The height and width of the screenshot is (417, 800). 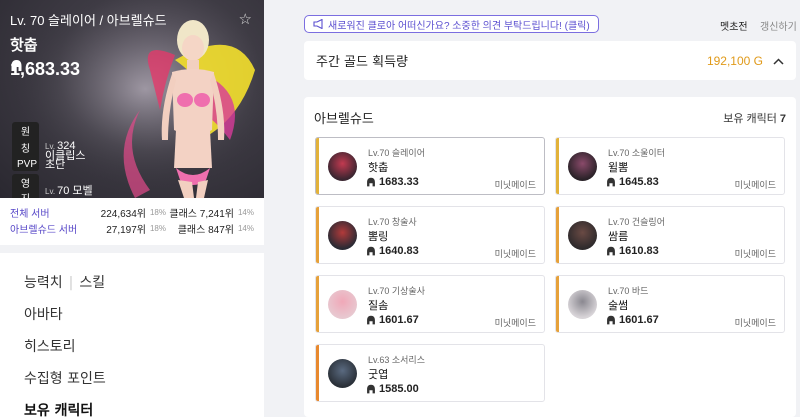 I want to click on megaphone-icon, so click(x=318, y=24).